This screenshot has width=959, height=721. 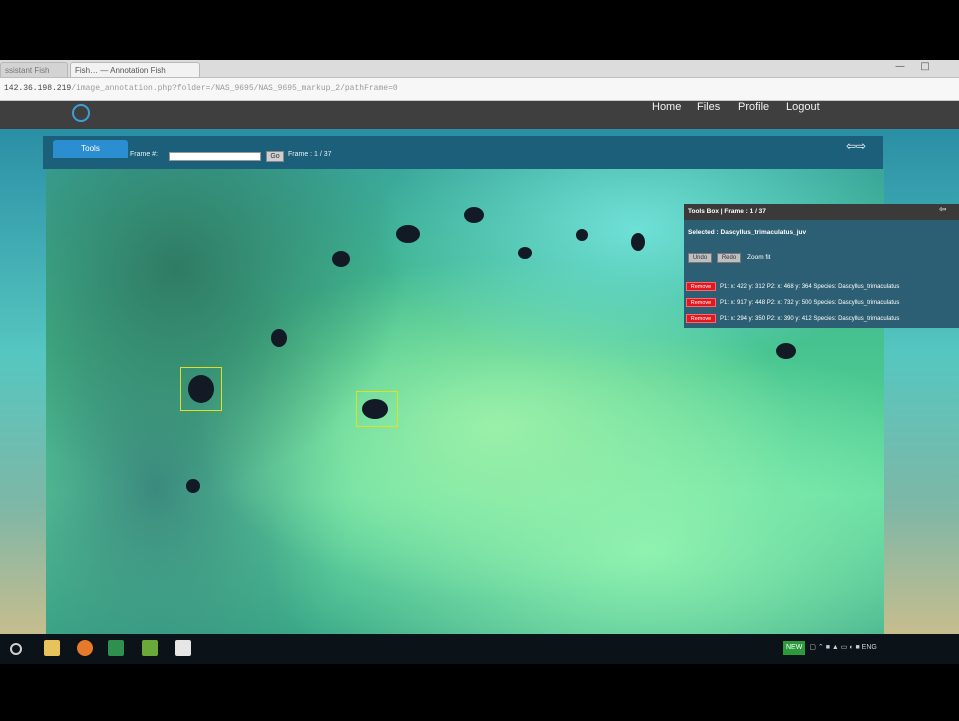 I want to click on browser-tab: ssistant Fish, so click(x=34, y=69).